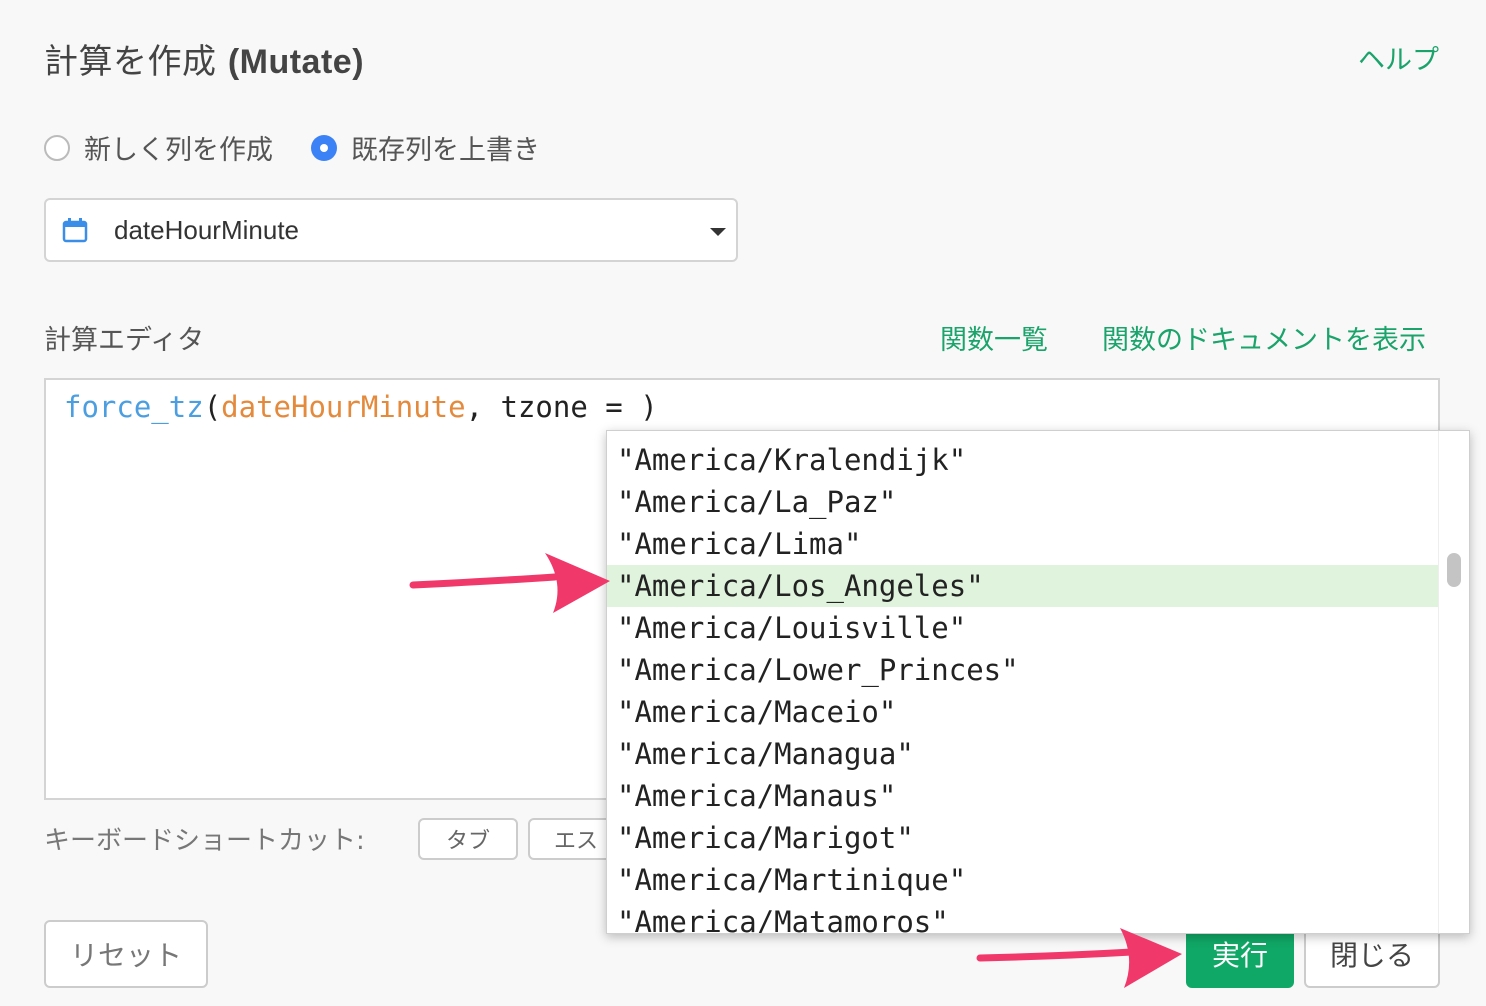 The height and width of the screenshot is (1006, 1486). What do you see at coordinates (343, 407) in the screenshot?
I see `code-column-token: dateHourMinute` at bounding box center [343, 407].